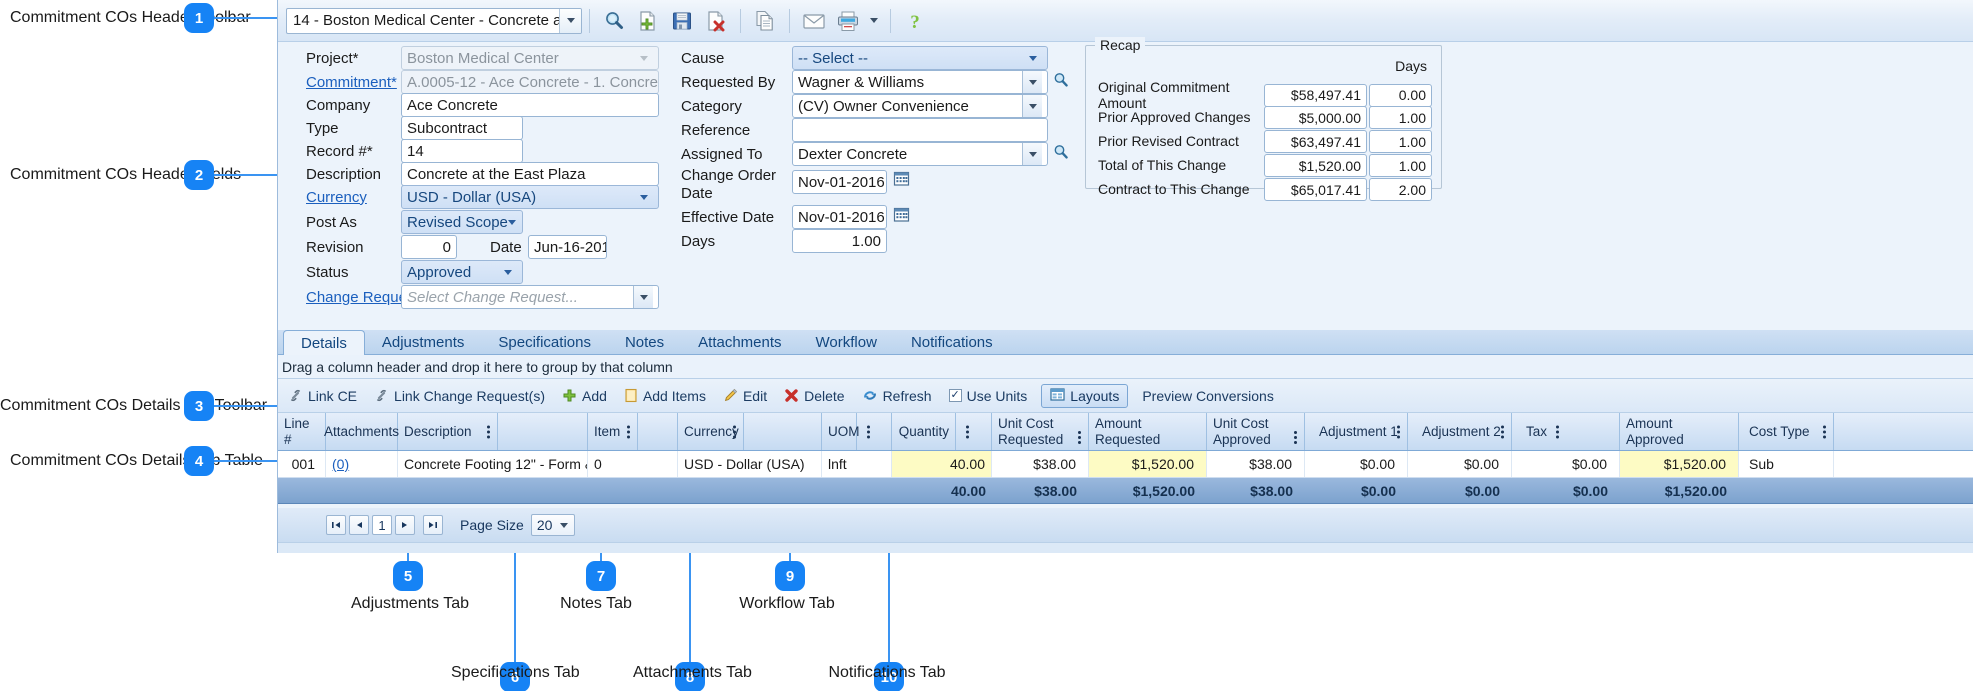 This screenshot has height=691, width=1973. What do you see at coordinates (340, 464) in the screenshot?
I see `attachments-link: (0)` at bounding box center [340, 464].